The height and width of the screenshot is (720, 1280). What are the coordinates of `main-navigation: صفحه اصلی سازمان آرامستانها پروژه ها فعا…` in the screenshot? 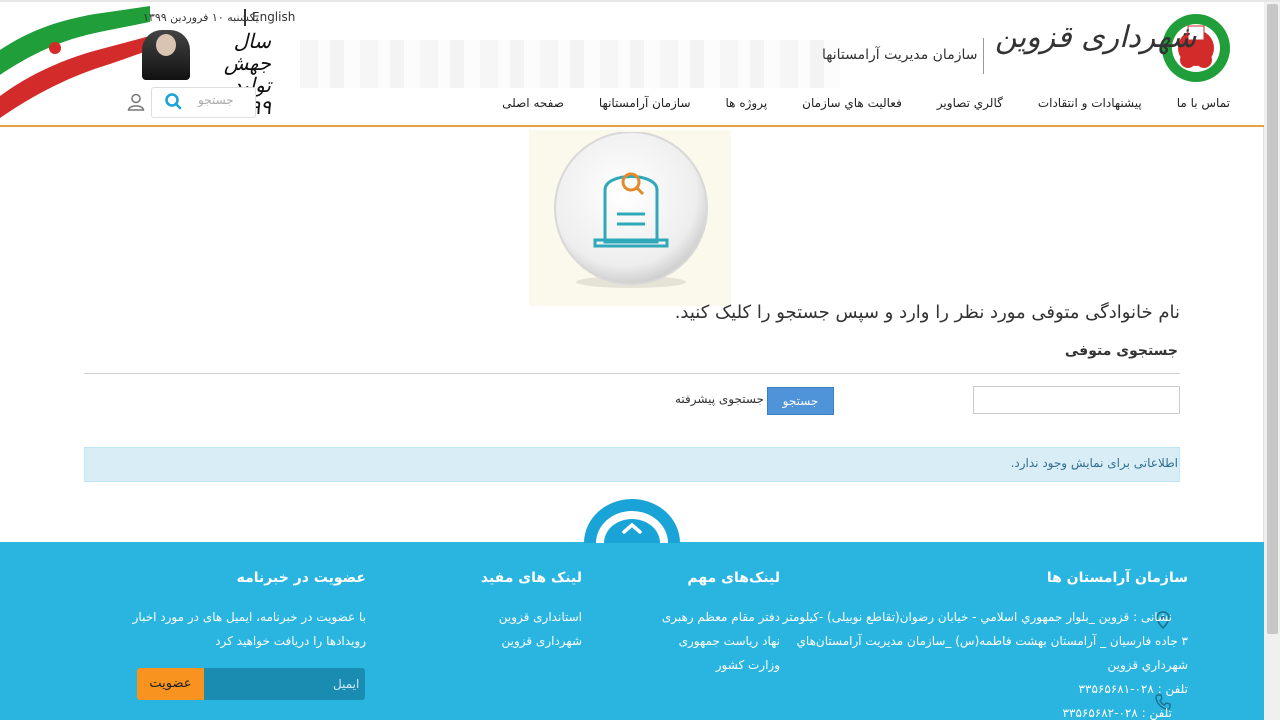 It's located at (866, 103).